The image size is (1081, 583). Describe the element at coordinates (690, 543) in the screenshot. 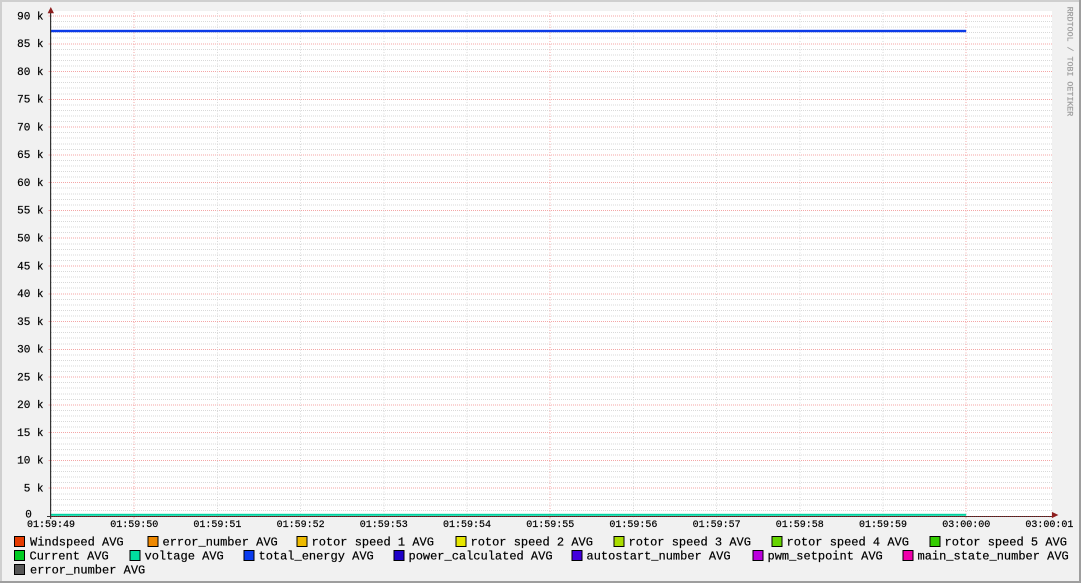

I see `svg-text: rotor speed 3 AVG` at that location.